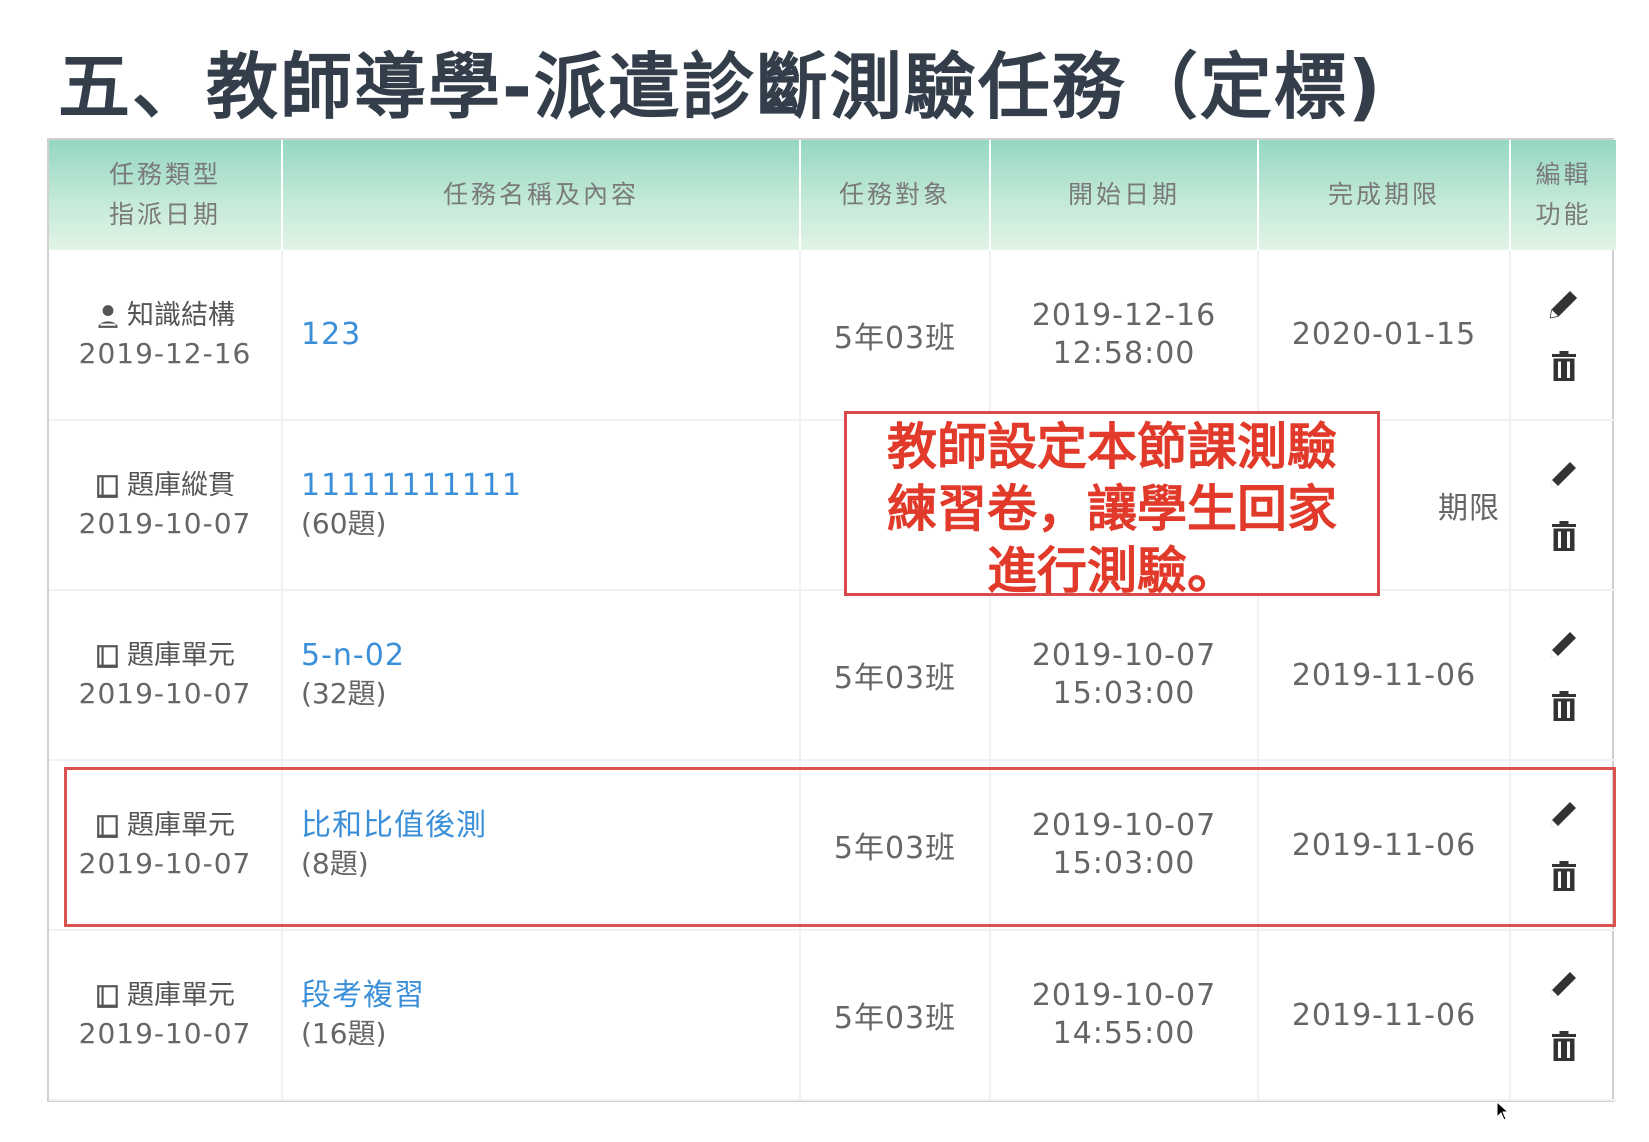 Image resolution: width=1649 pixels, height=1142 pixels. Describe the element at coordinates (541, 195) in the screenshot. I see `header-name: 任務名稱及內容` at that location.